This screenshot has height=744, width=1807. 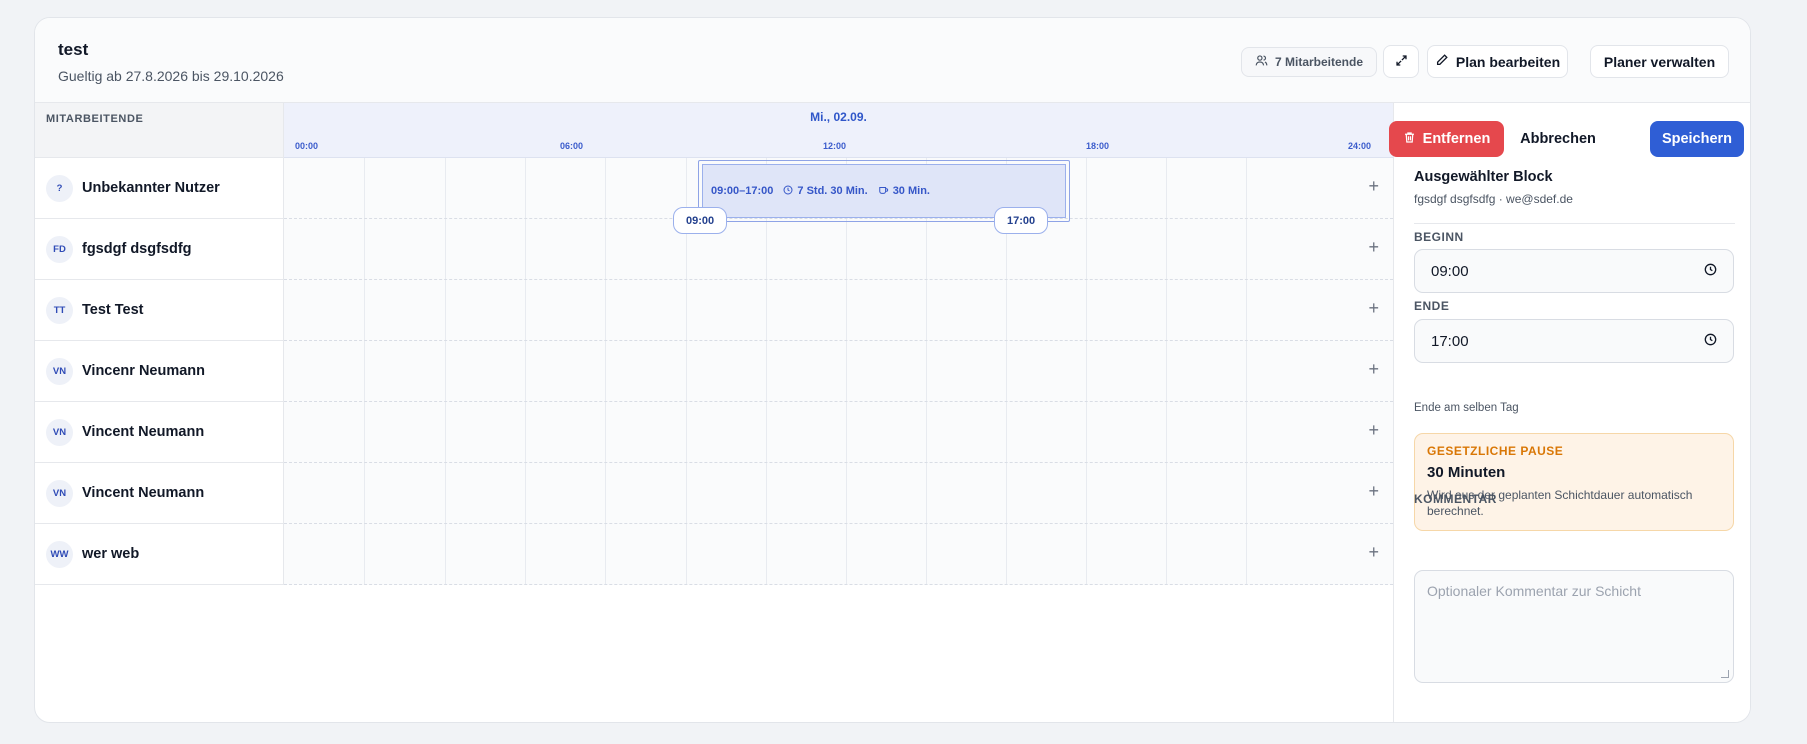 I want to click on employees-count-button: 7 Mitarbeitende, so click(x=1309, y=62).